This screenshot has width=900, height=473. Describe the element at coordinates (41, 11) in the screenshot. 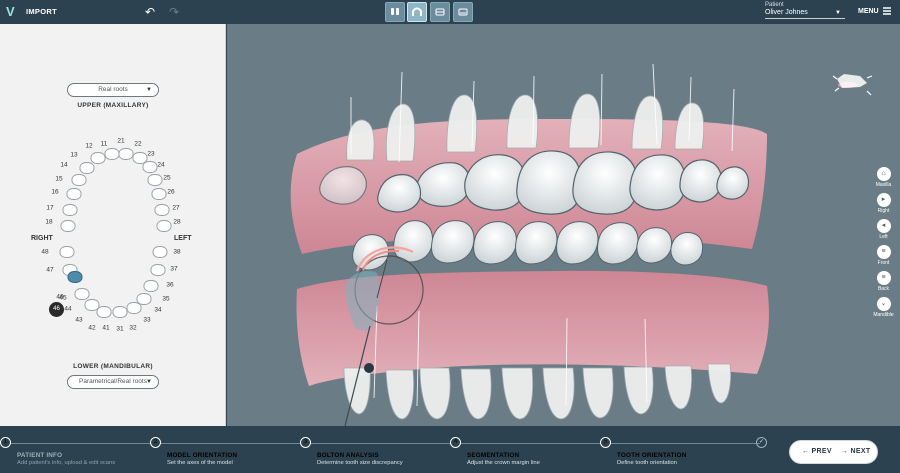

I see `import-button: IMPORT` at that location.